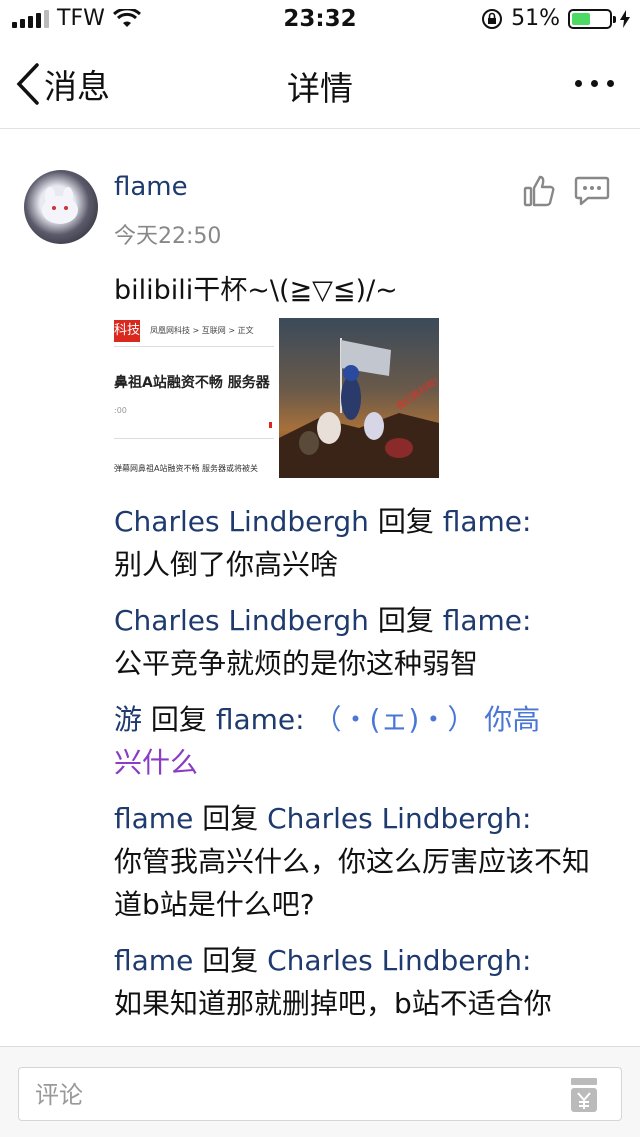 The image size is (640, 1137). What do you see at coordinates (296, 663) in the screenshot?
I see `reply-text: 公平竞争就烦的是你这种弱智` at bounding box center [296, 663].